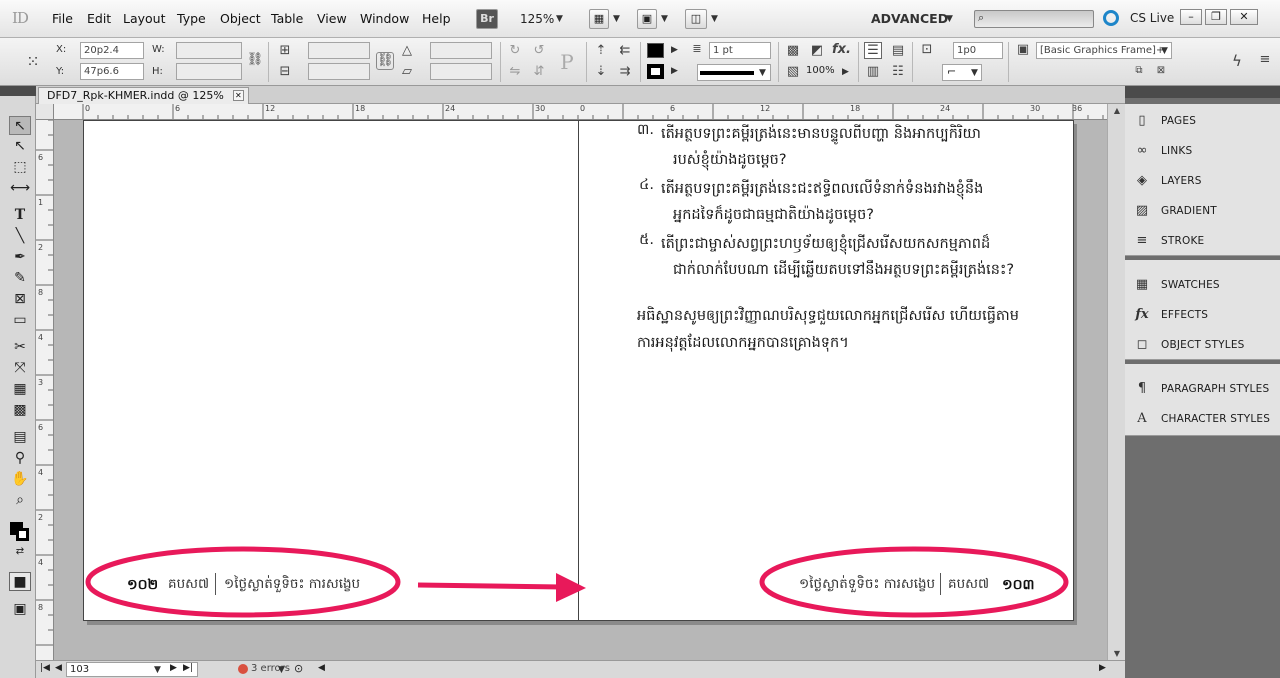  I want to click on stroke-type-select: ▼, so click(734, 72).